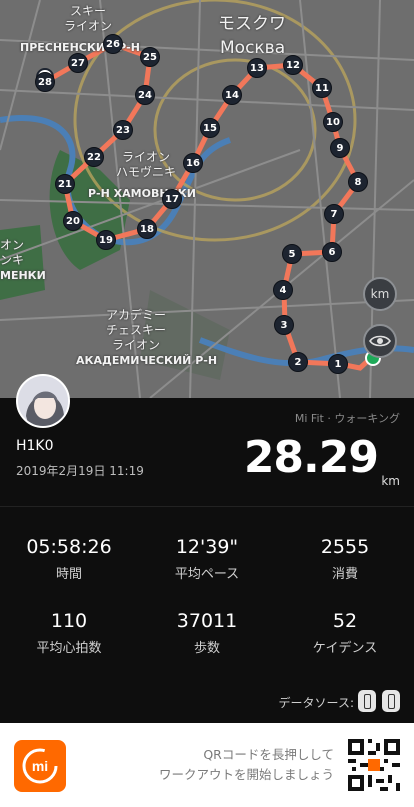 This screenshot has width=414, height=807. What do you see at coordinates (69, 559) in the screenshot?
I see `stat-duration: 05:58:26 時間` at bounding box center [69, 559].